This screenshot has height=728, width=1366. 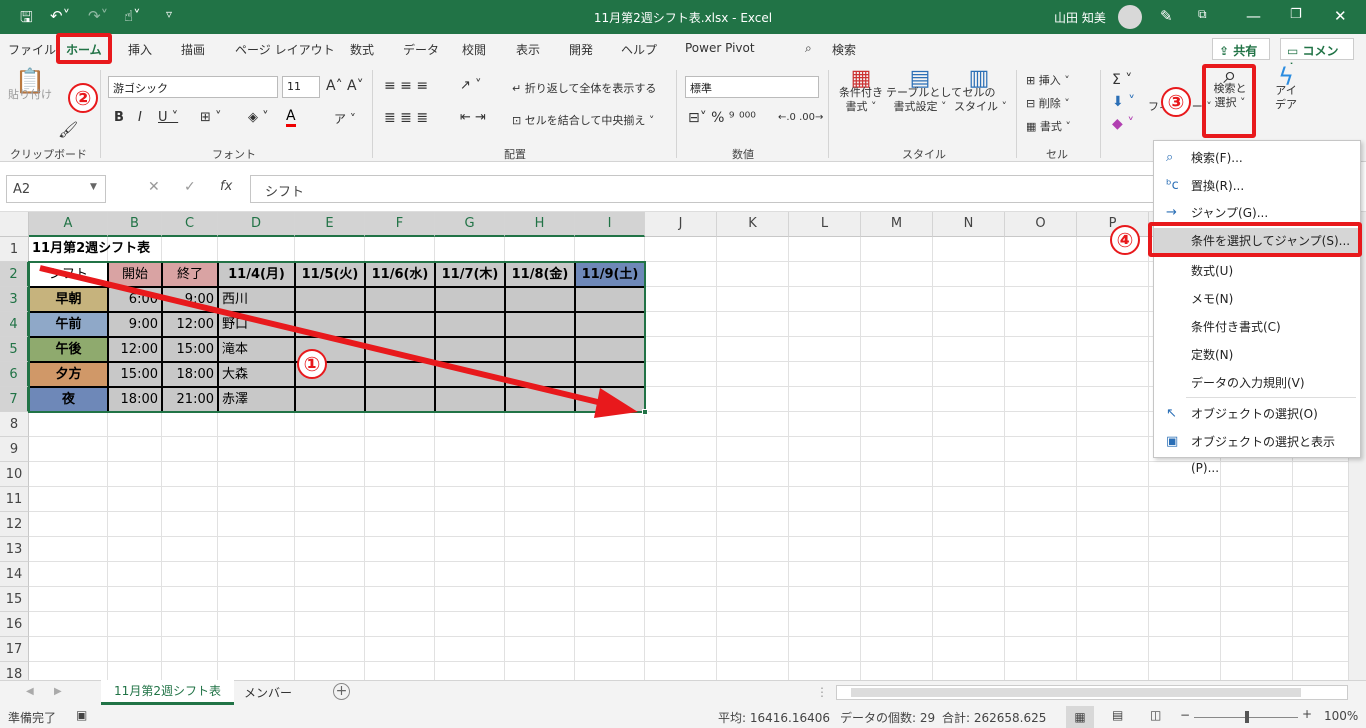 I want to click on column-header-l: L, so click(x=825, y=224).